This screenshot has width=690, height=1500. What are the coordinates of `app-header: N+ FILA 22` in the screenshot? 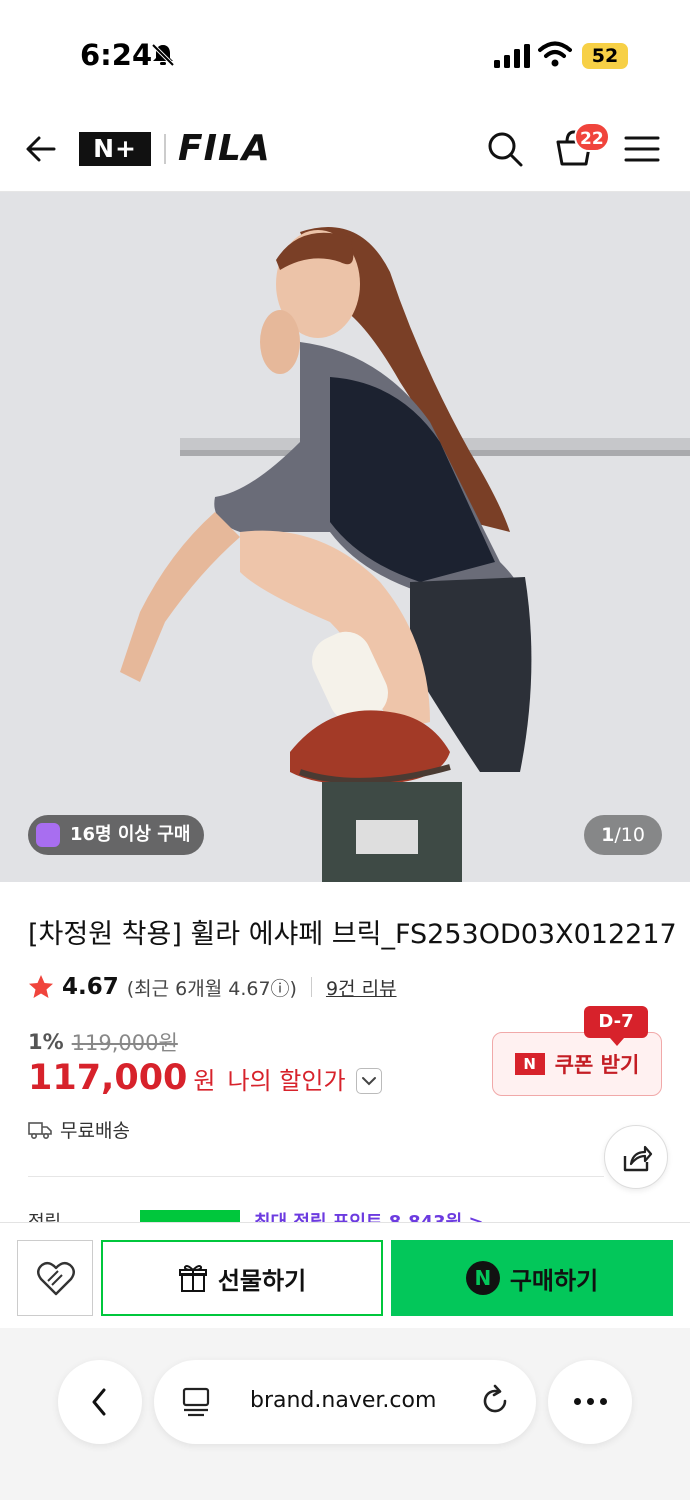 It's located at (345, 146).